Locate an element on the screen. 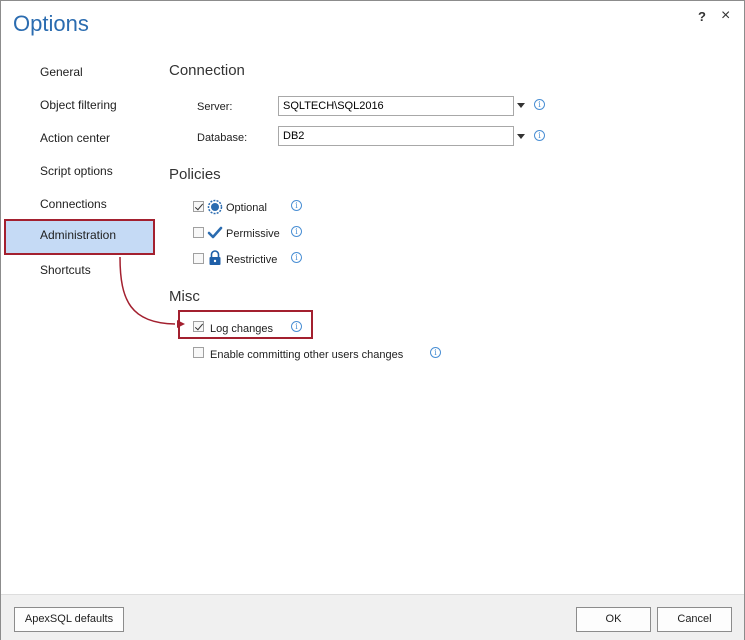  enable-committing-info-icon: i is located at coordinates (435, 352).